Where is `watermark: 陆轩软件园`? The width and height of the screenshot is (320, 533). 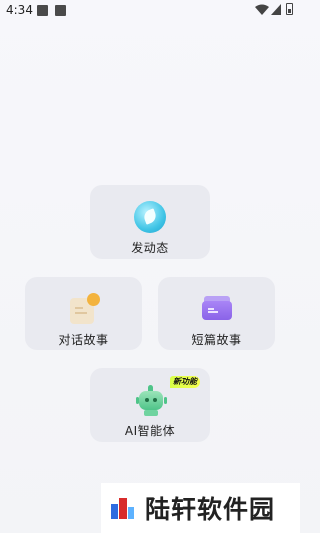 watermark: 陆轩软件园 is located at coordinates (200, 508).